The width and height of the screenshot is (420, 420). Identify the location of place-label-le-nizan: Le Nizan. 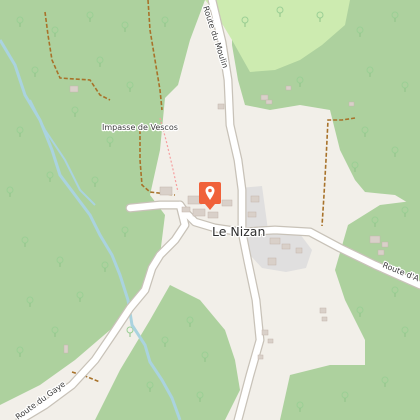
(238, 231).